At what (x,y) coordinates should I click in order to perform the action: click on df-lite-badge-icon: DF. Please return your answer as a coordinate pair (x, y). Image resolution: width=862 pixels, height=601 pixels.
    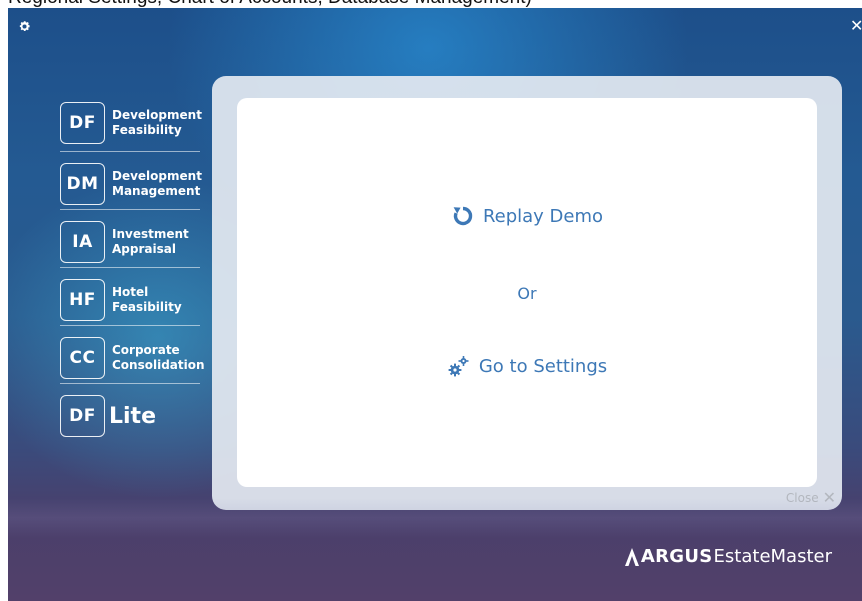
    Looking at the image, I should click on (82, 416).